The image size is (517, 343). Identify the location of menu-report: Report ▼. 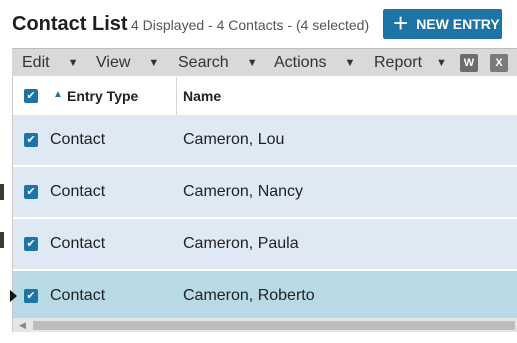
(410, 62).